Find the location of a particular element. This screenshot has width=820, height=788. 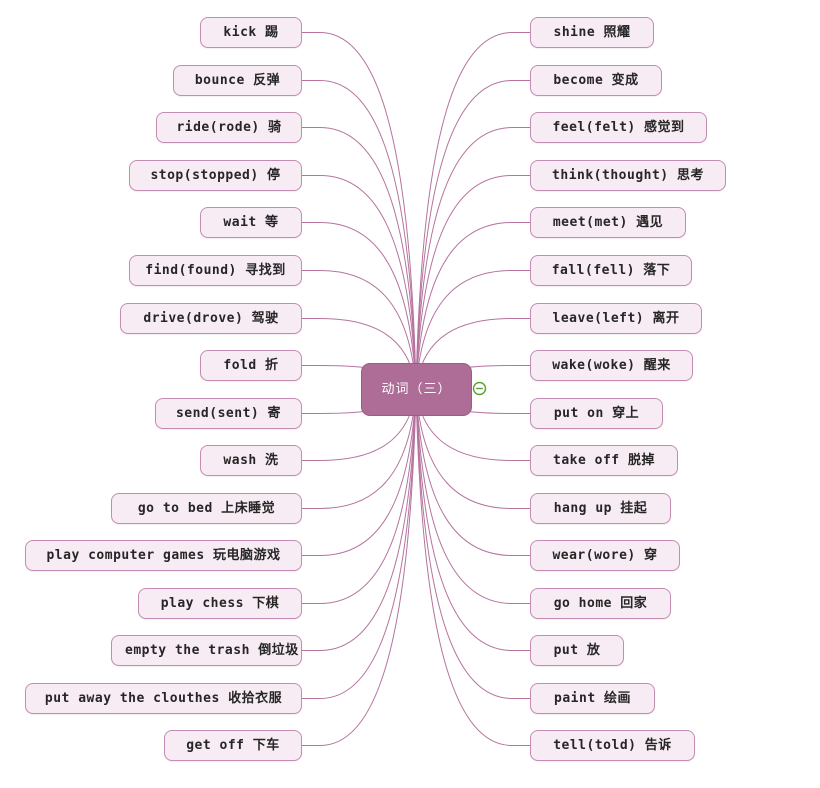

branch-node-left-10: go to bed 上床睡觉 is located at coordinates (206, 508).